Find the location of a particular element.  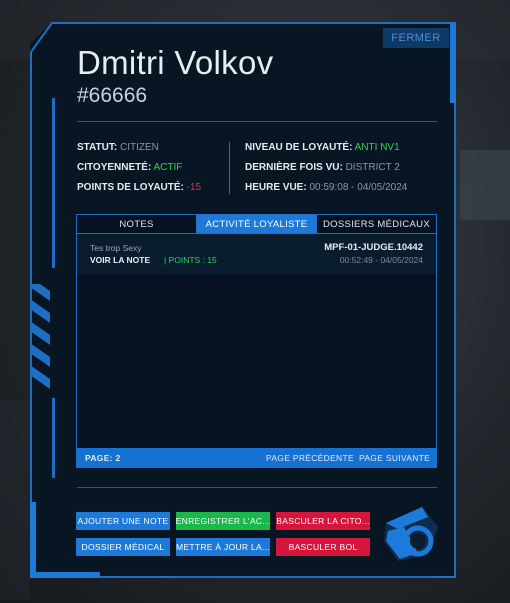

info-citizenship: CITOYENNETÉ: ACTIF is located at coordinates (130, 167).